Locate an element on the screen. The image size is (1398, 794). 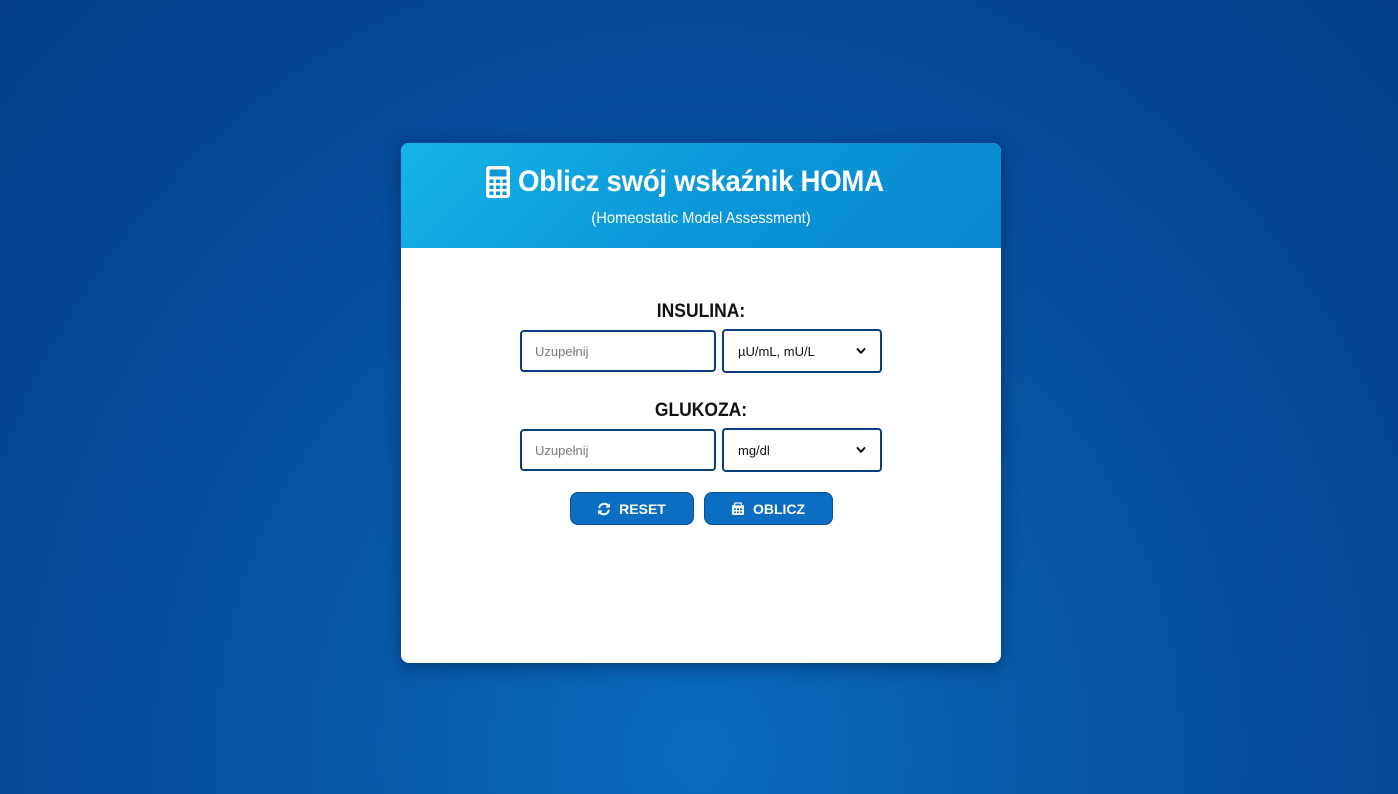
reset-button-label: RESET is located at coordinates (642, 508).